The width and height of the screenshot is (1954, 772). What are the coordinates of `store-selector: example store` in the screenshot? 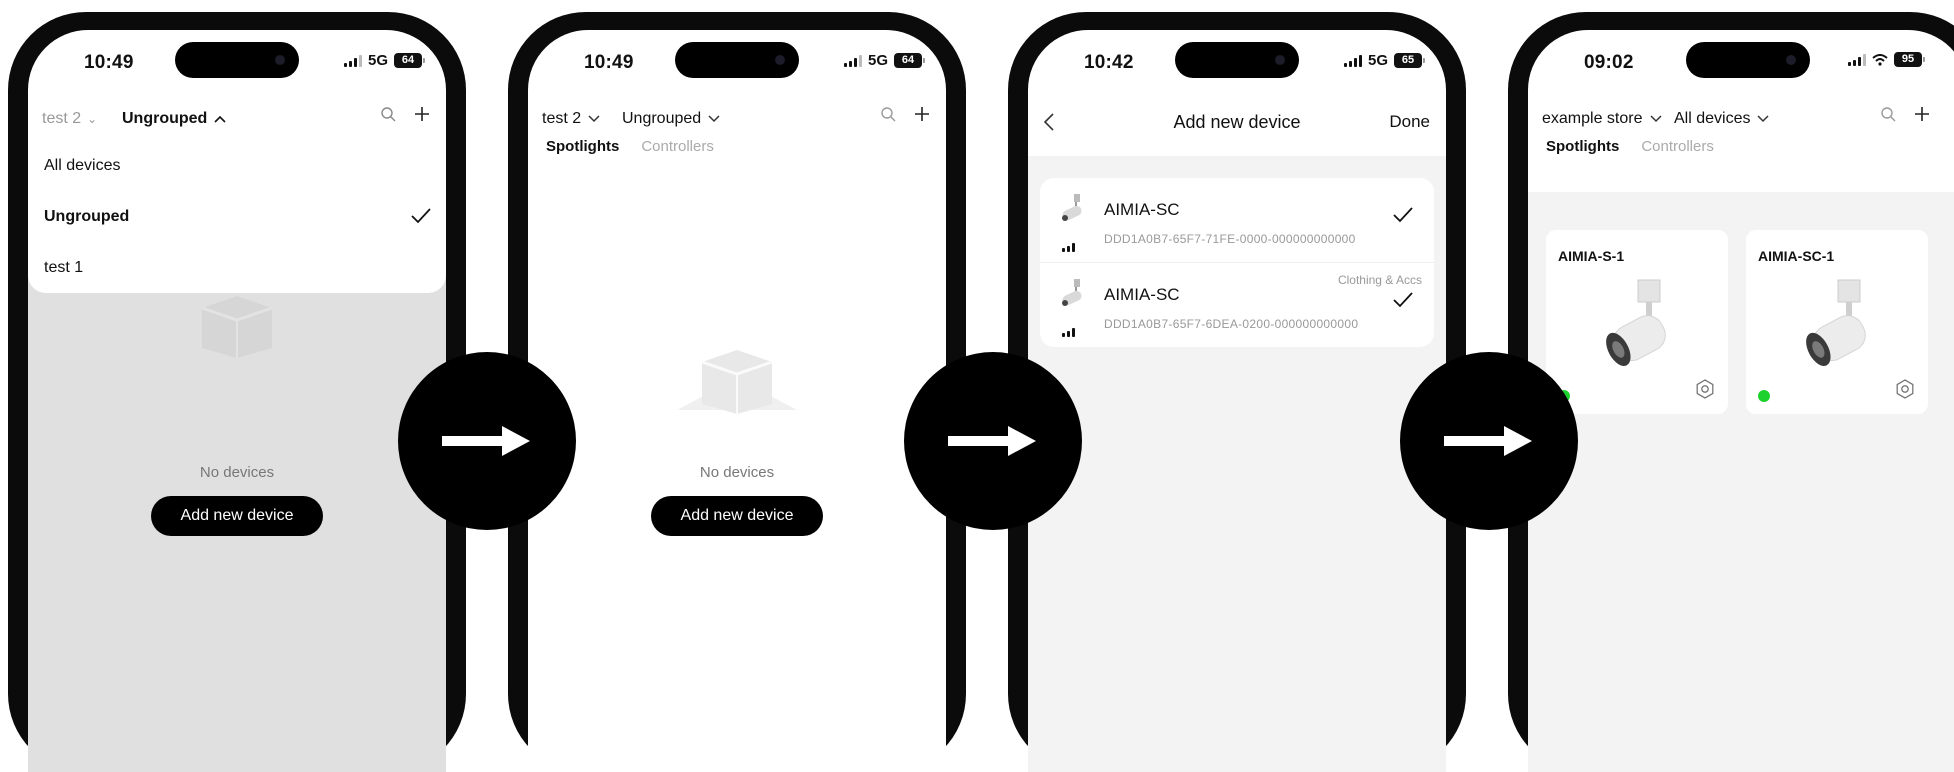 It's located at (1602, 119).